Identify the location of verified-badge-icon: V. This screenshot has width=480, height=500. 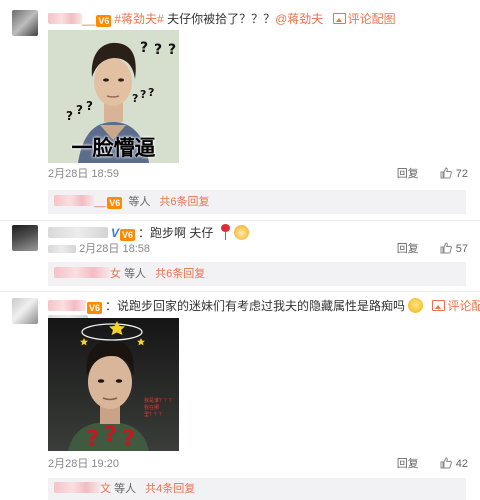
(115, 233).